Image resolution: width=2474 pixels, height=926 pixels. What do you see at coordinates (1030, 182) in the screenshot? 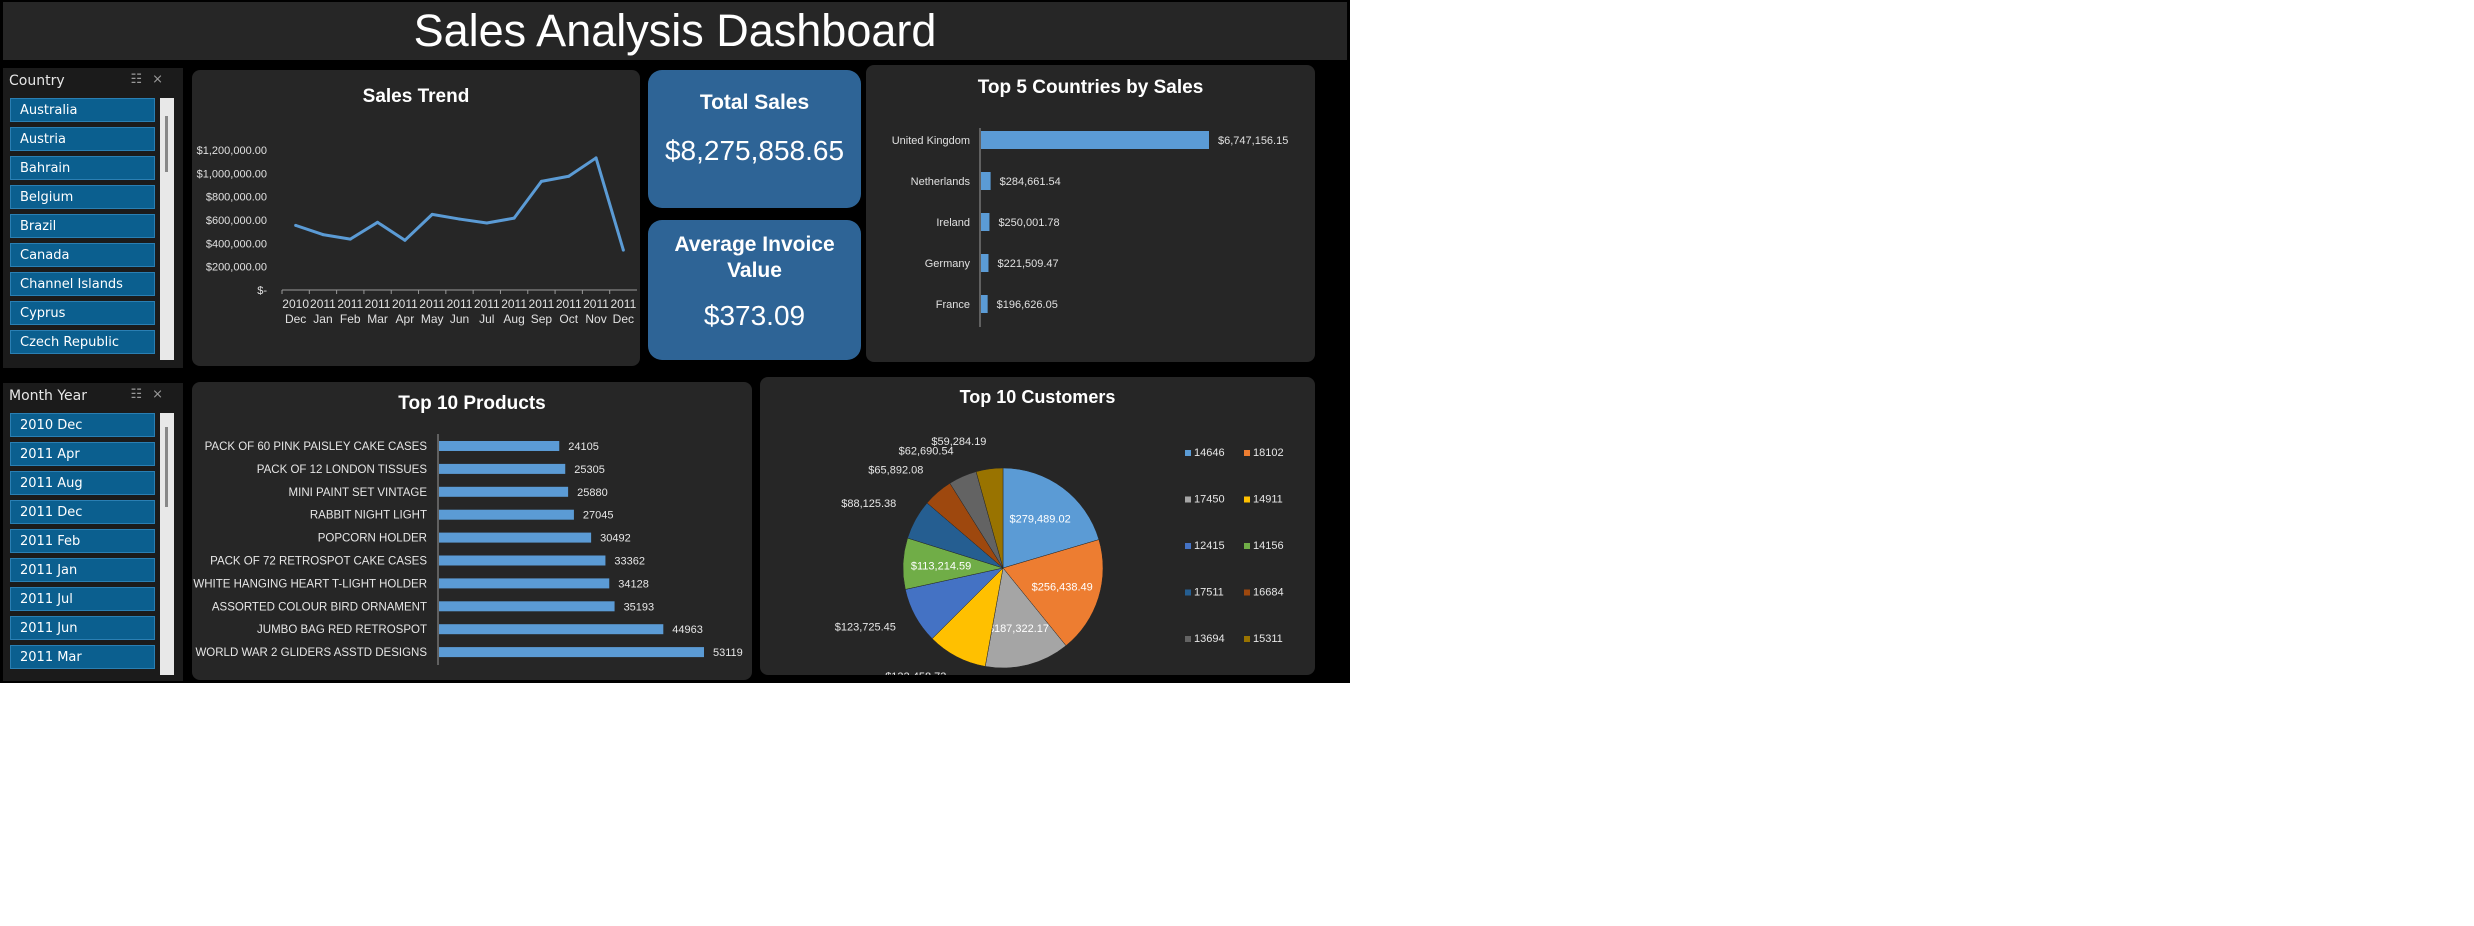
I see `country-data-label: $284,661.54` at bounding box center [1030, 182].